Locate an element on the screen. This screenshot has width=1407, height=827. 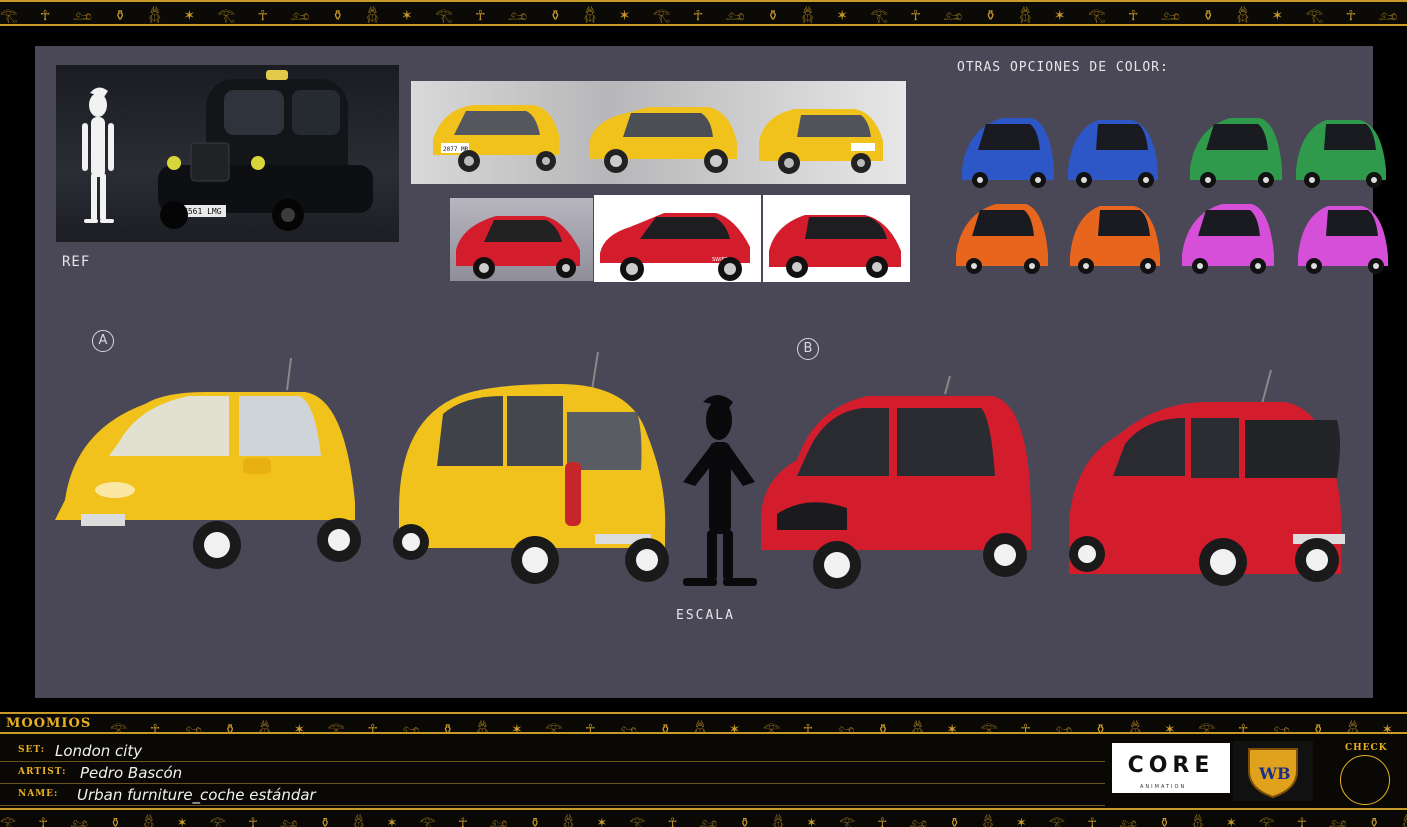
option-a-label: A is located at coordinates (103, 341).